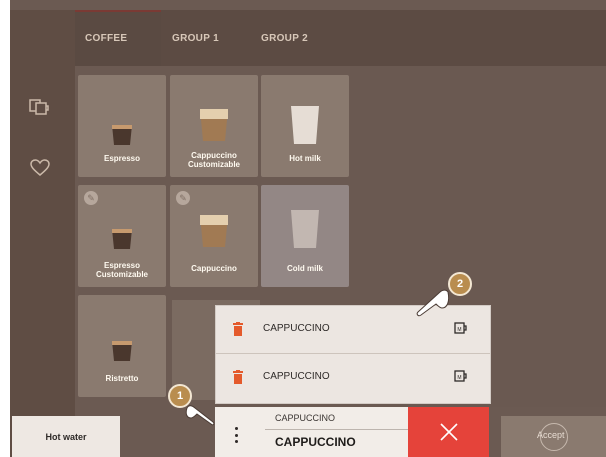 This screenshot has height=457, width=606. I want to click on hot-water-button: Hot water, so click(66, 436).